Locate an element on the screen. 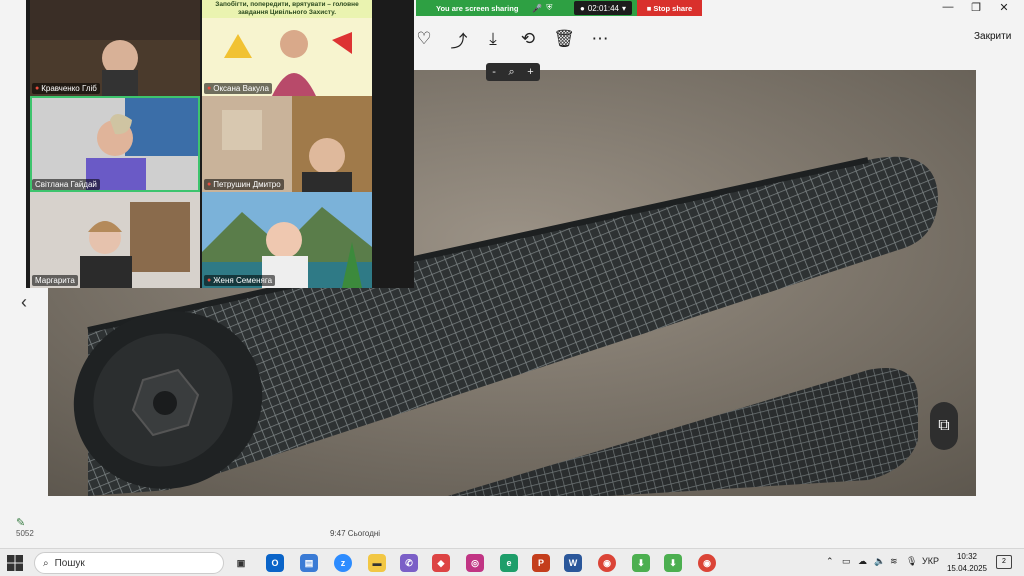 This screenshot has height=576, width=1024. maximize-button: ❐ is located at coordinates (976, 7).